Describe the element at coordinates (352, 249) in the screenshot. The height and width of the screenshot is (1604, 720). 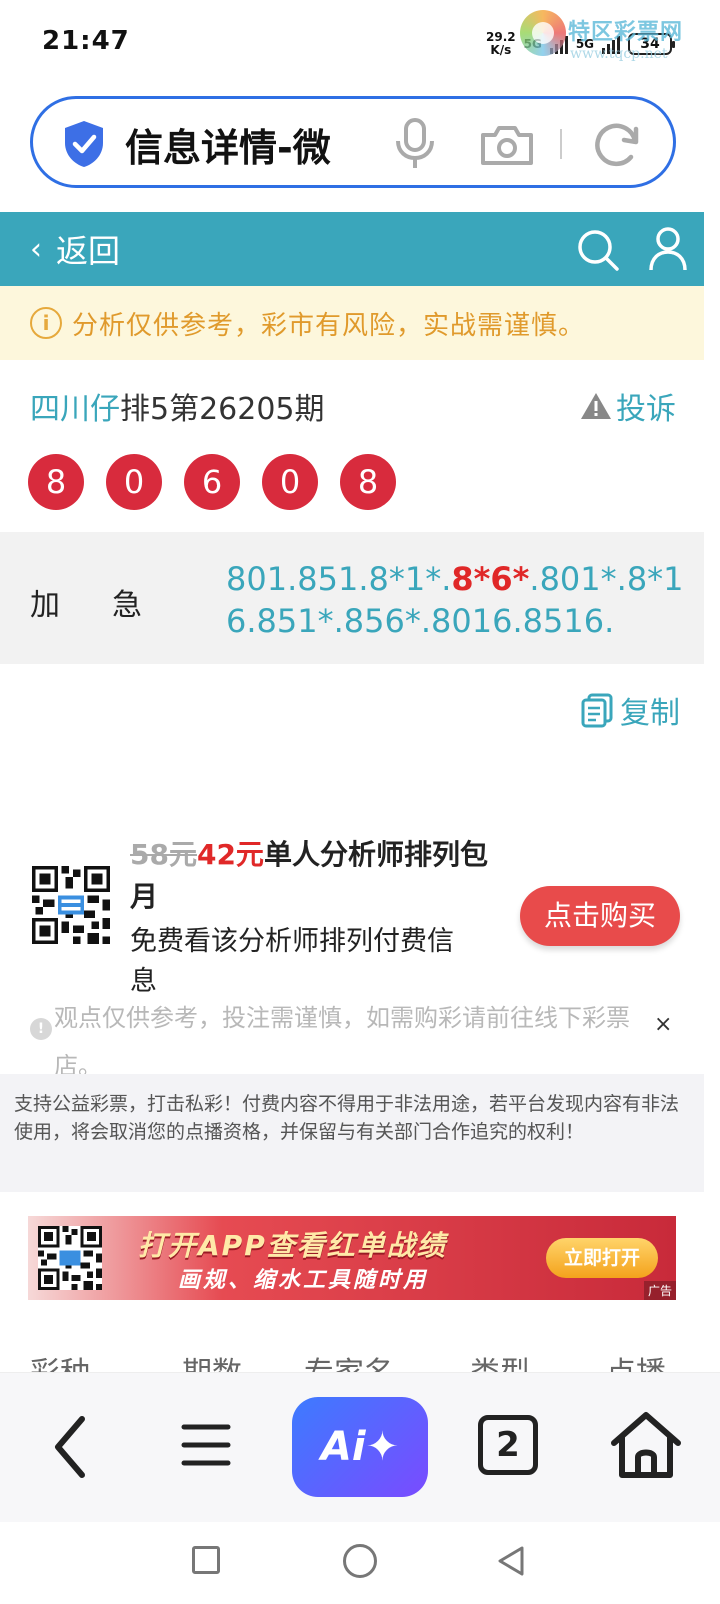
I see `nav-bar: ‹ 返回` at that location.